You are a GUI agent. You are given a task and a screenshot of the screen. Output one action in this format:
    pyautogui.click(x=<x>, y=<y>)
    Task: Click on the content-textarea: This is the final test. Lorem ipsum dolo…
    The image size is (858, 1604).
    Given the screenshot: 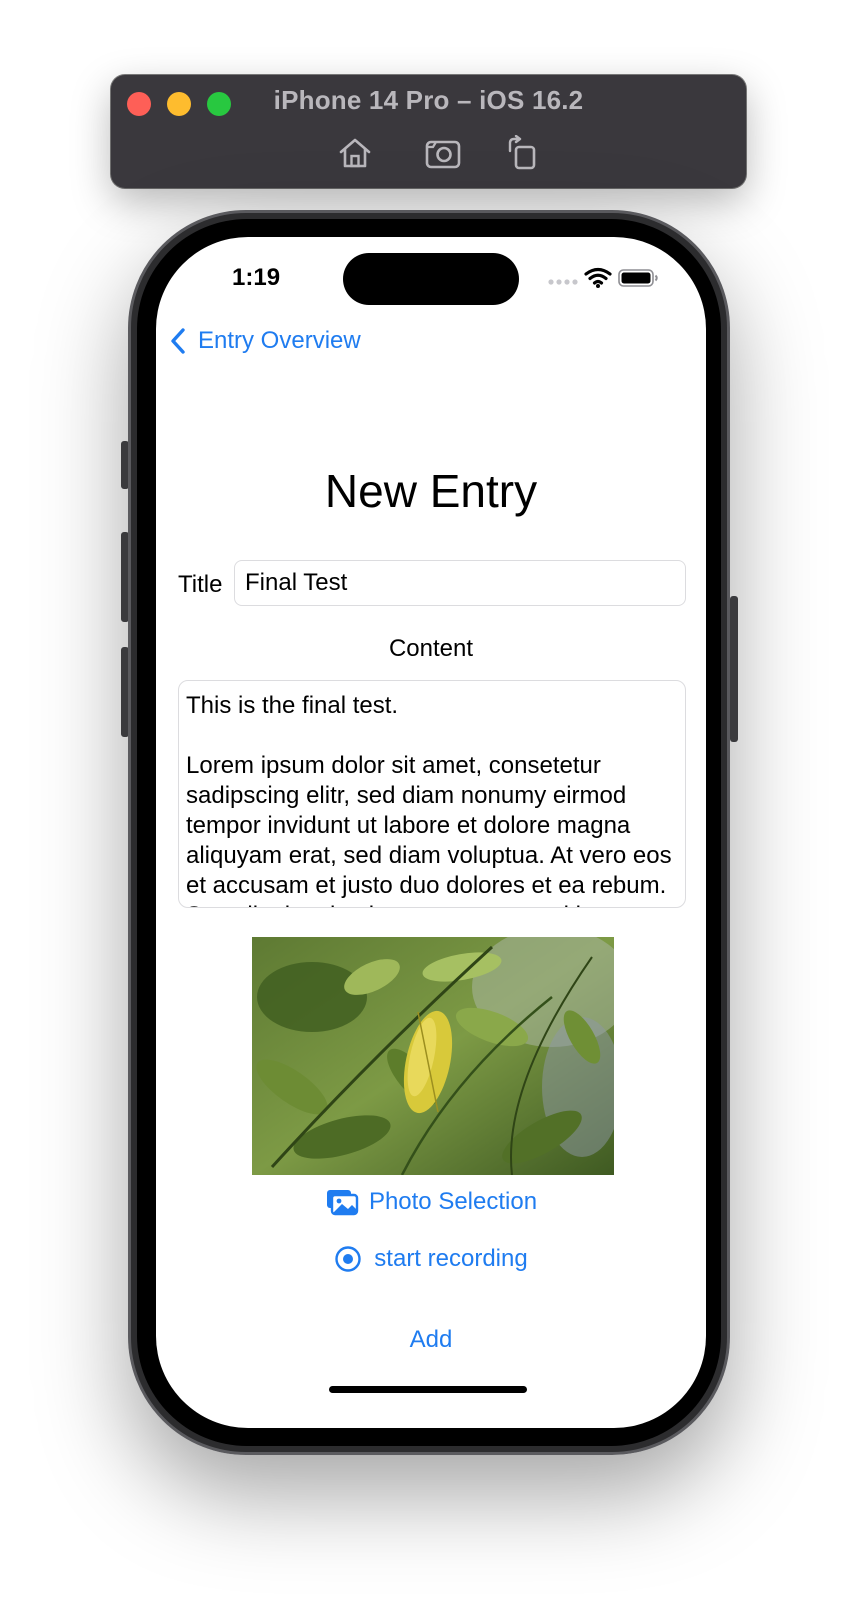 What is the action you would take?
    pyautogui.click(x=432, y=794)
    